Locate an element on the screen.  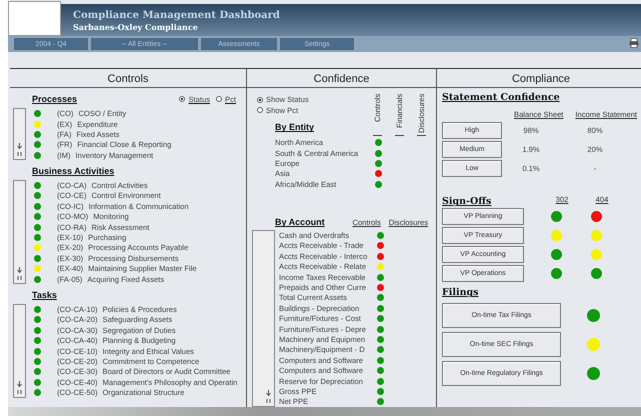
section-title: Sign-Offs is located at coordinates (467, 202).